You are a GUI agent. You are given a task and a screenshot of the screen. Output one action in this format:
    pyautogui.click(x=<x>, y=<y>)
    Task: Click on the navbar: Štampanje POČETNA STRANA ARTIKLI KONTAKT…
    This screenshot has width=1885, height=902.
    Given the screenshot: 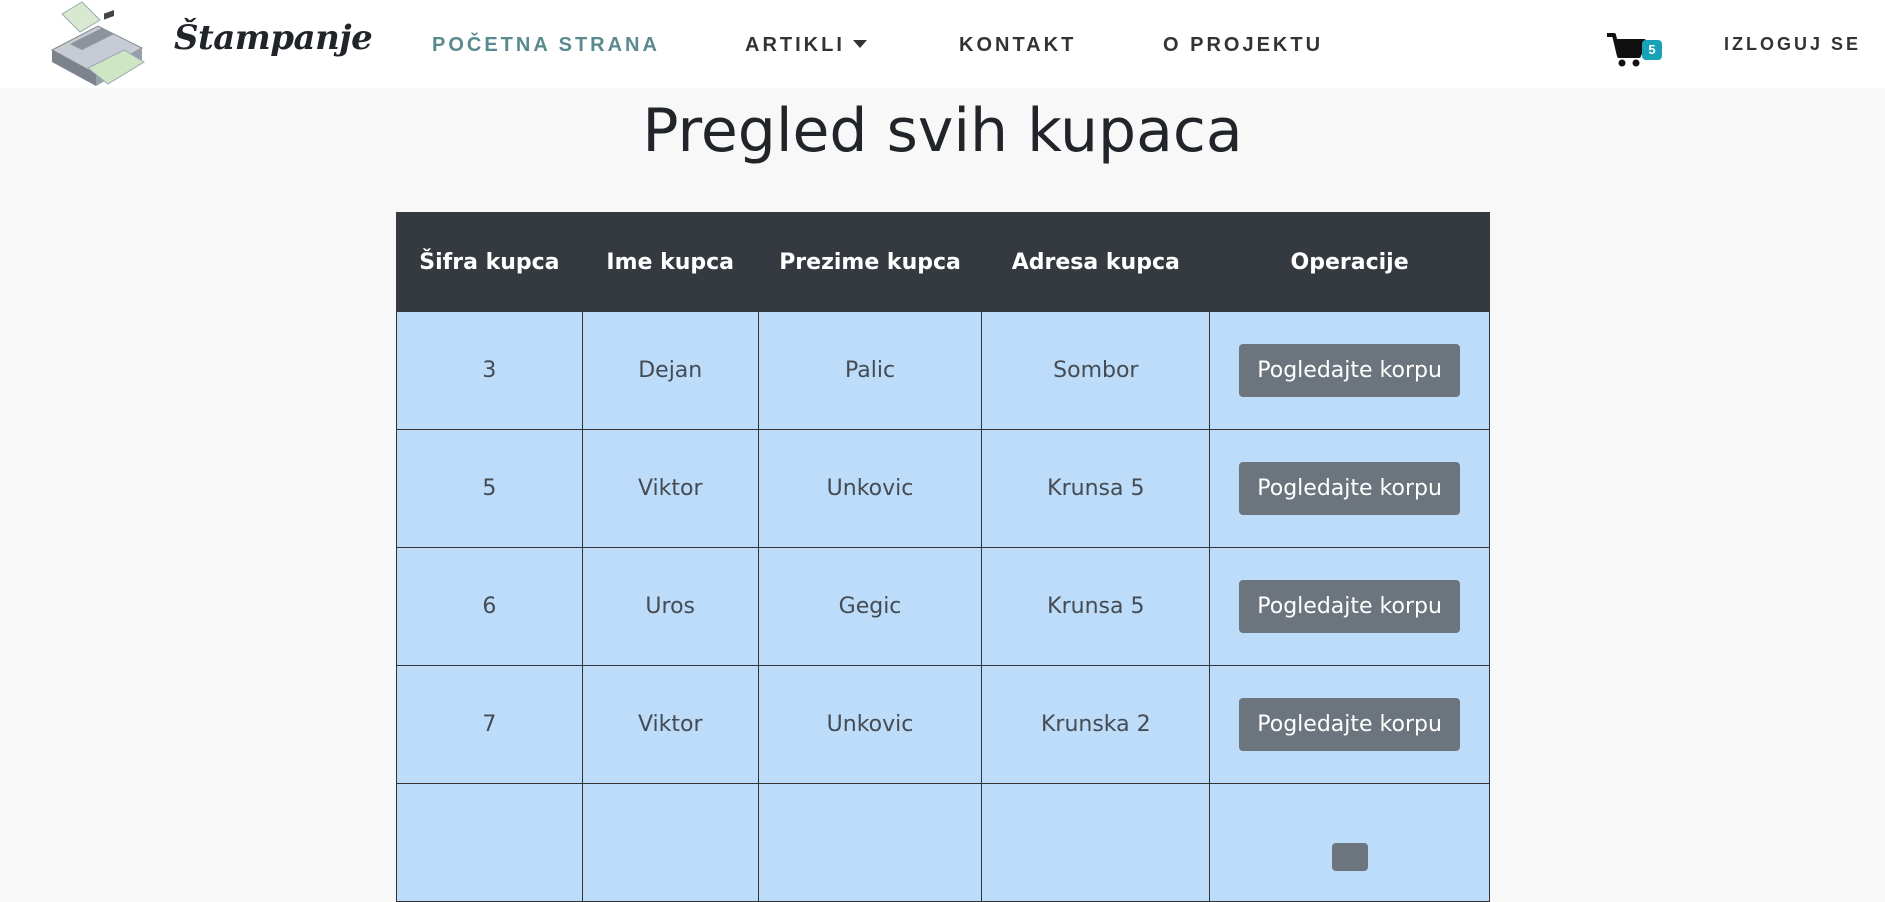 What is the action you would take?
    pyautogui.click(x=942, y=44)
    